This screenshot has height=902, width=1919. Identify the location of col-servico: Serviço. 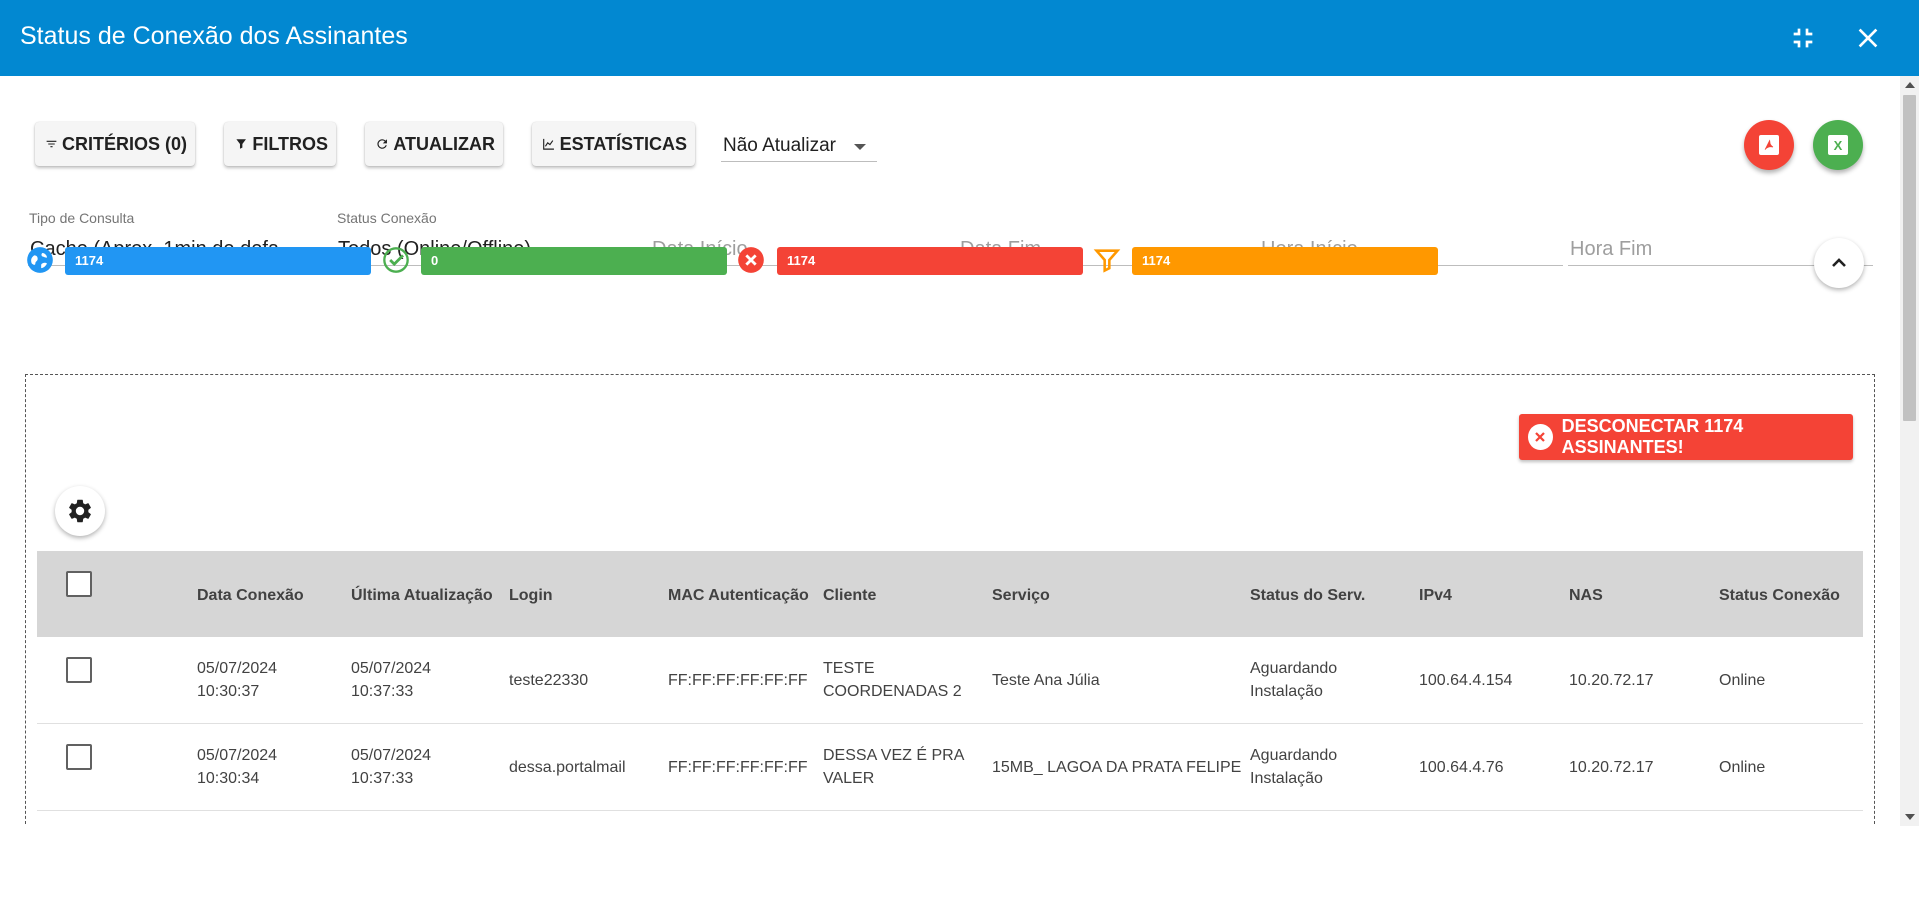
(1021, 596).